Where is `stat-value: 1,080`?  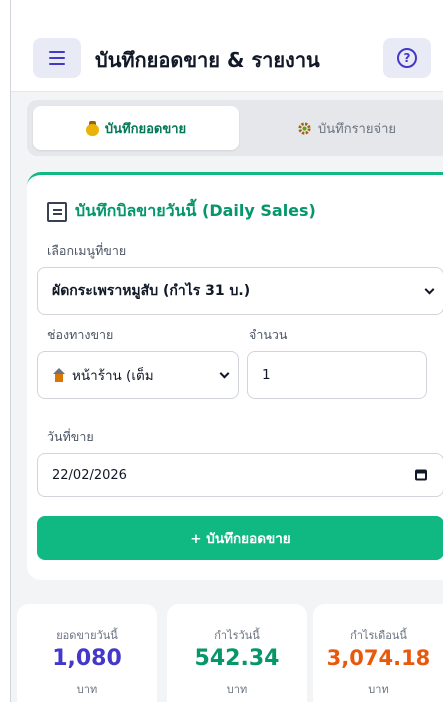
stat-value: 1,080 is located at coordinates (87, 658).